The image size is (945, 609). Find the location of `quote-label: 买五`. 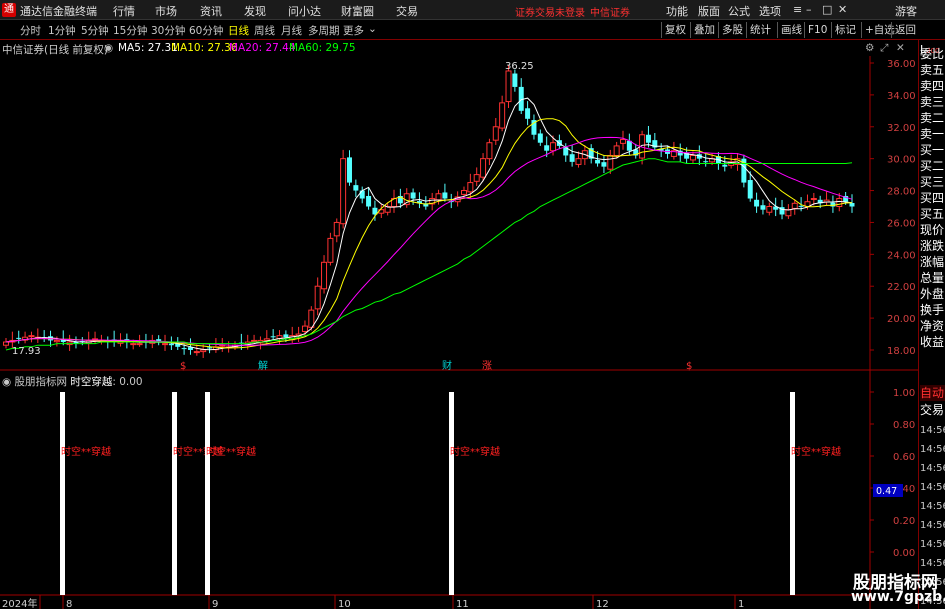

quote-label: 买五 is located at coordinates (932, 214).